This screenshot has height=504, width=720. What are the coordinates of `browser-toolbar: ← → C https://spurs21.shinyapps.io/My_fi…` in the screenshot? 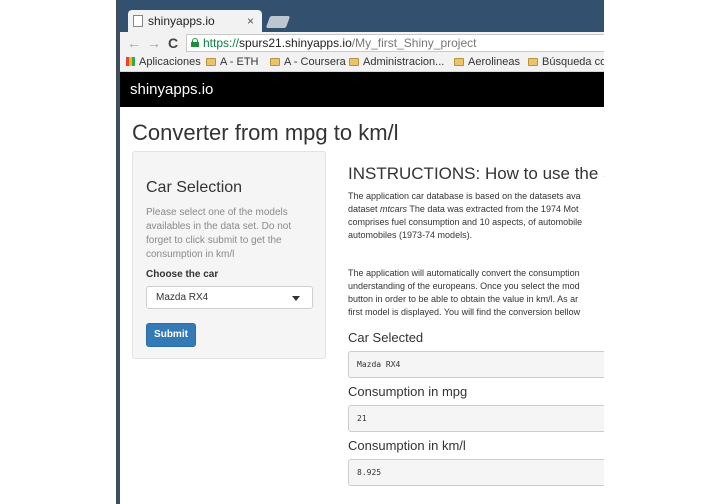 It's located at (362, 43).